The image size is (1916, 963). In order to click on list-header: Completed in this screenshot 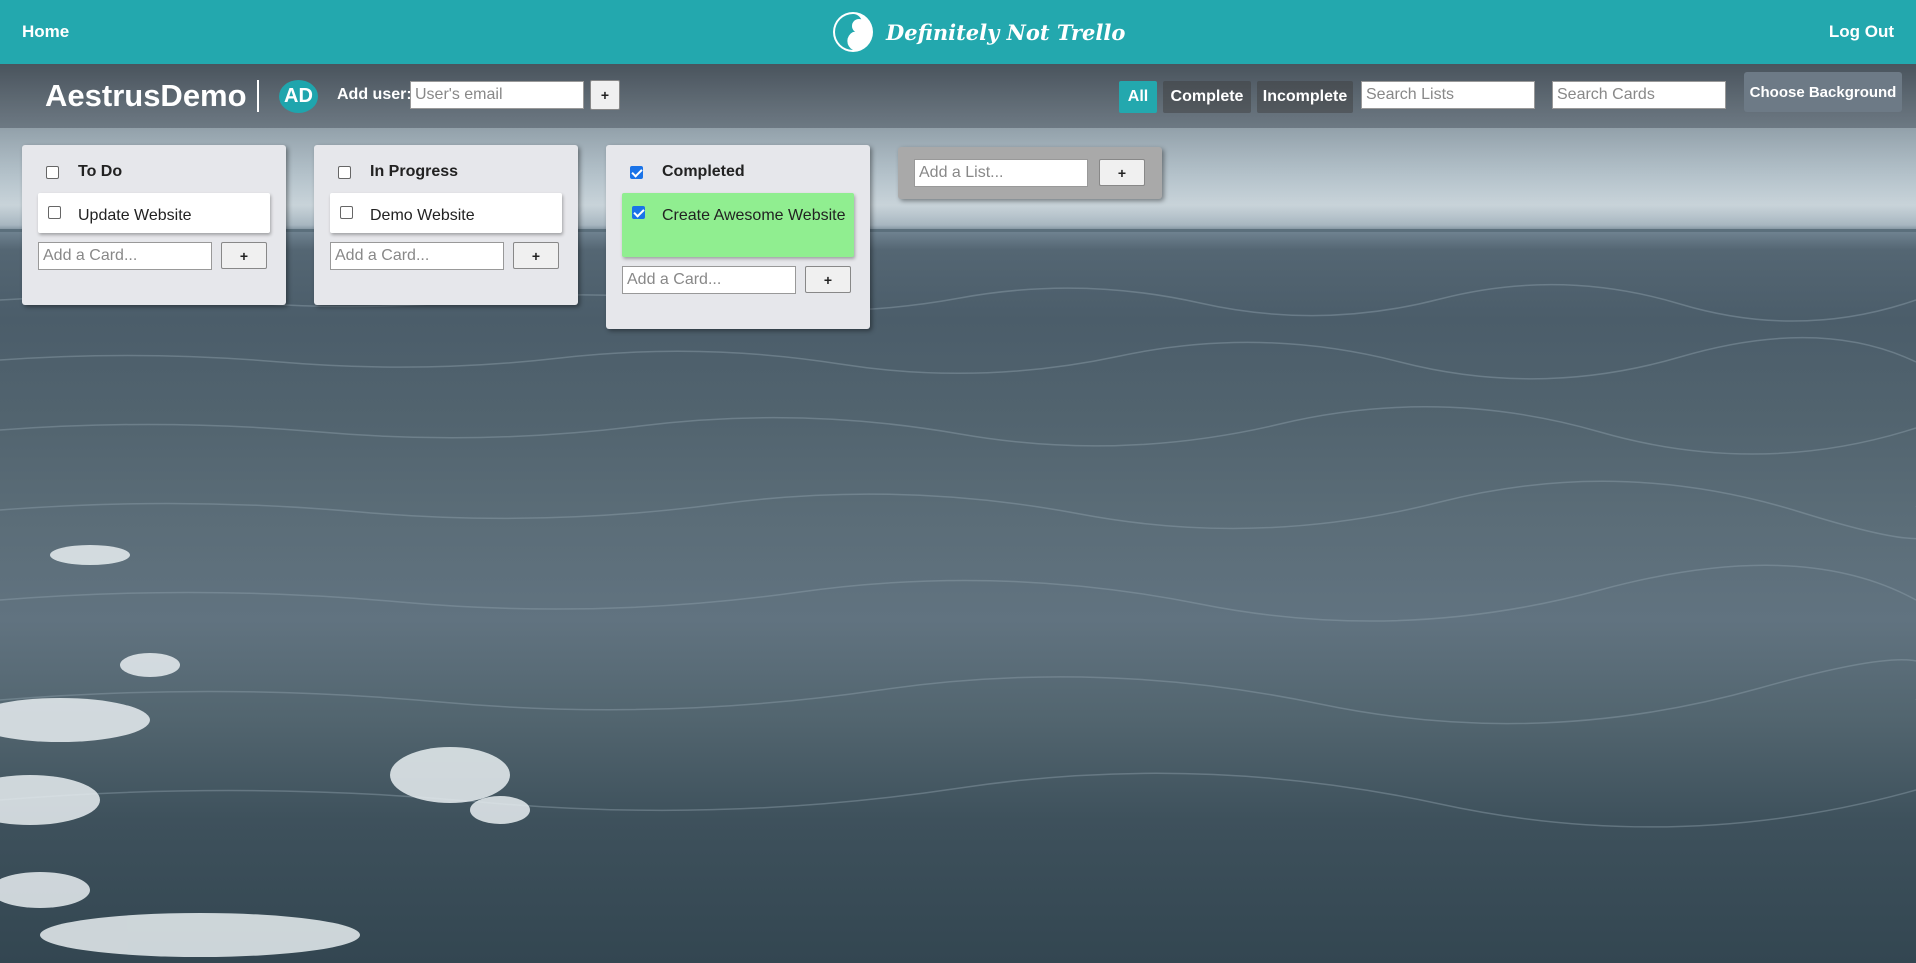, I will do `click(687, 172)`.